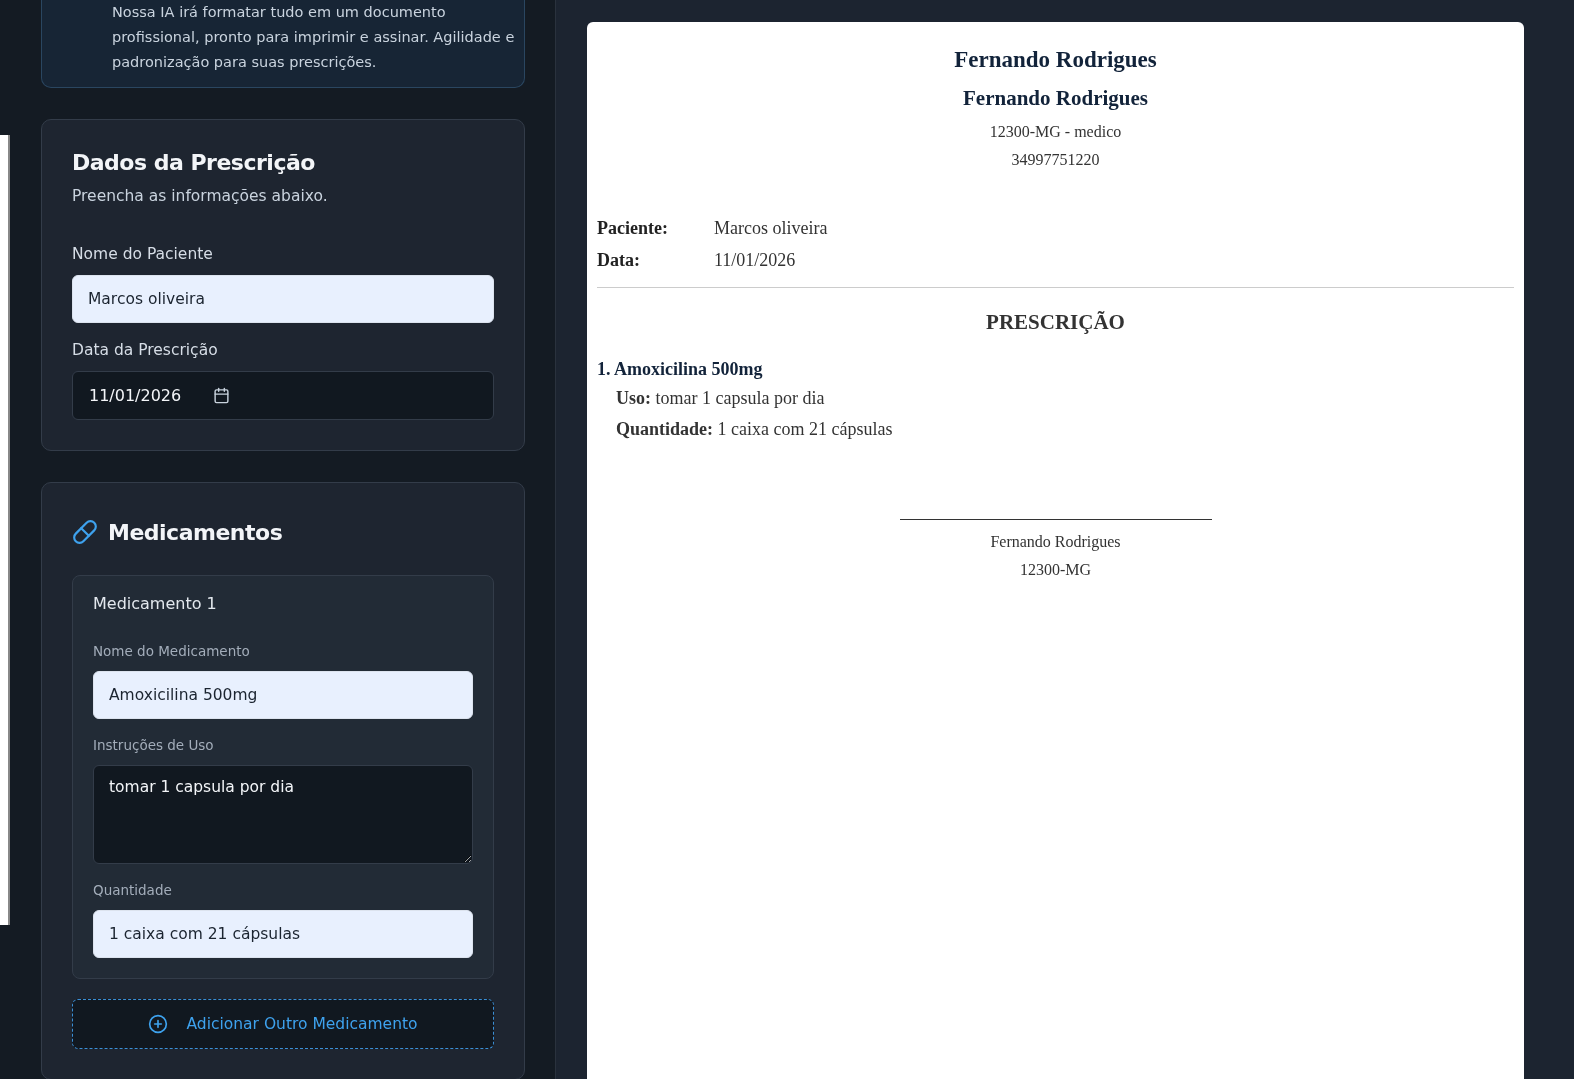  What do you see at coordinates (755, 260) in the screenshot?
I see `info-value: 11/01/2026` at bounding box center [755, 260].